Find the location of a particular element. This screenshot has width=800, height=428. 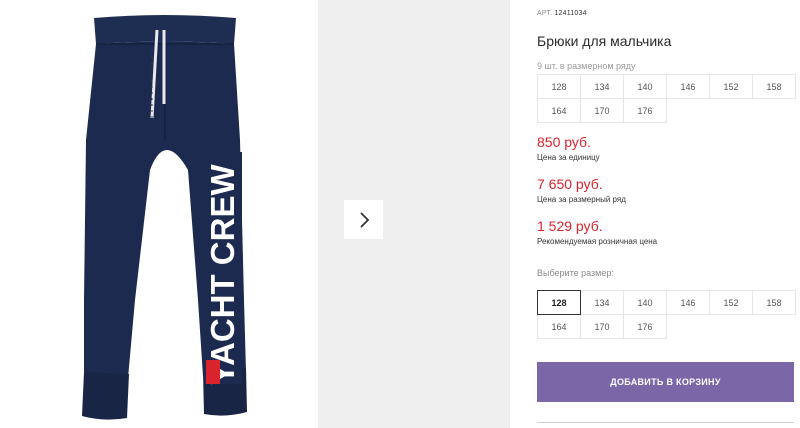

size-row-cell: 170 is located at coordinates (602, 110).